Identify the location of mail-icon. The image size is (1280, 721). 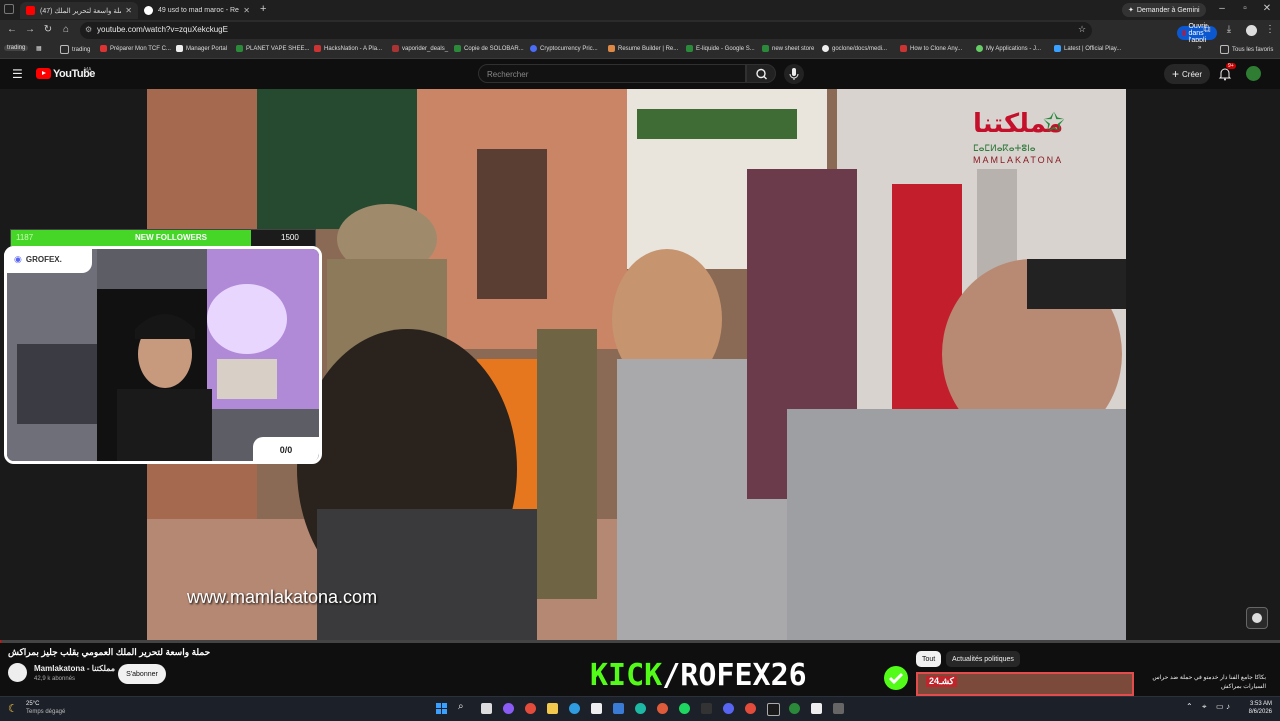
(618, 708).